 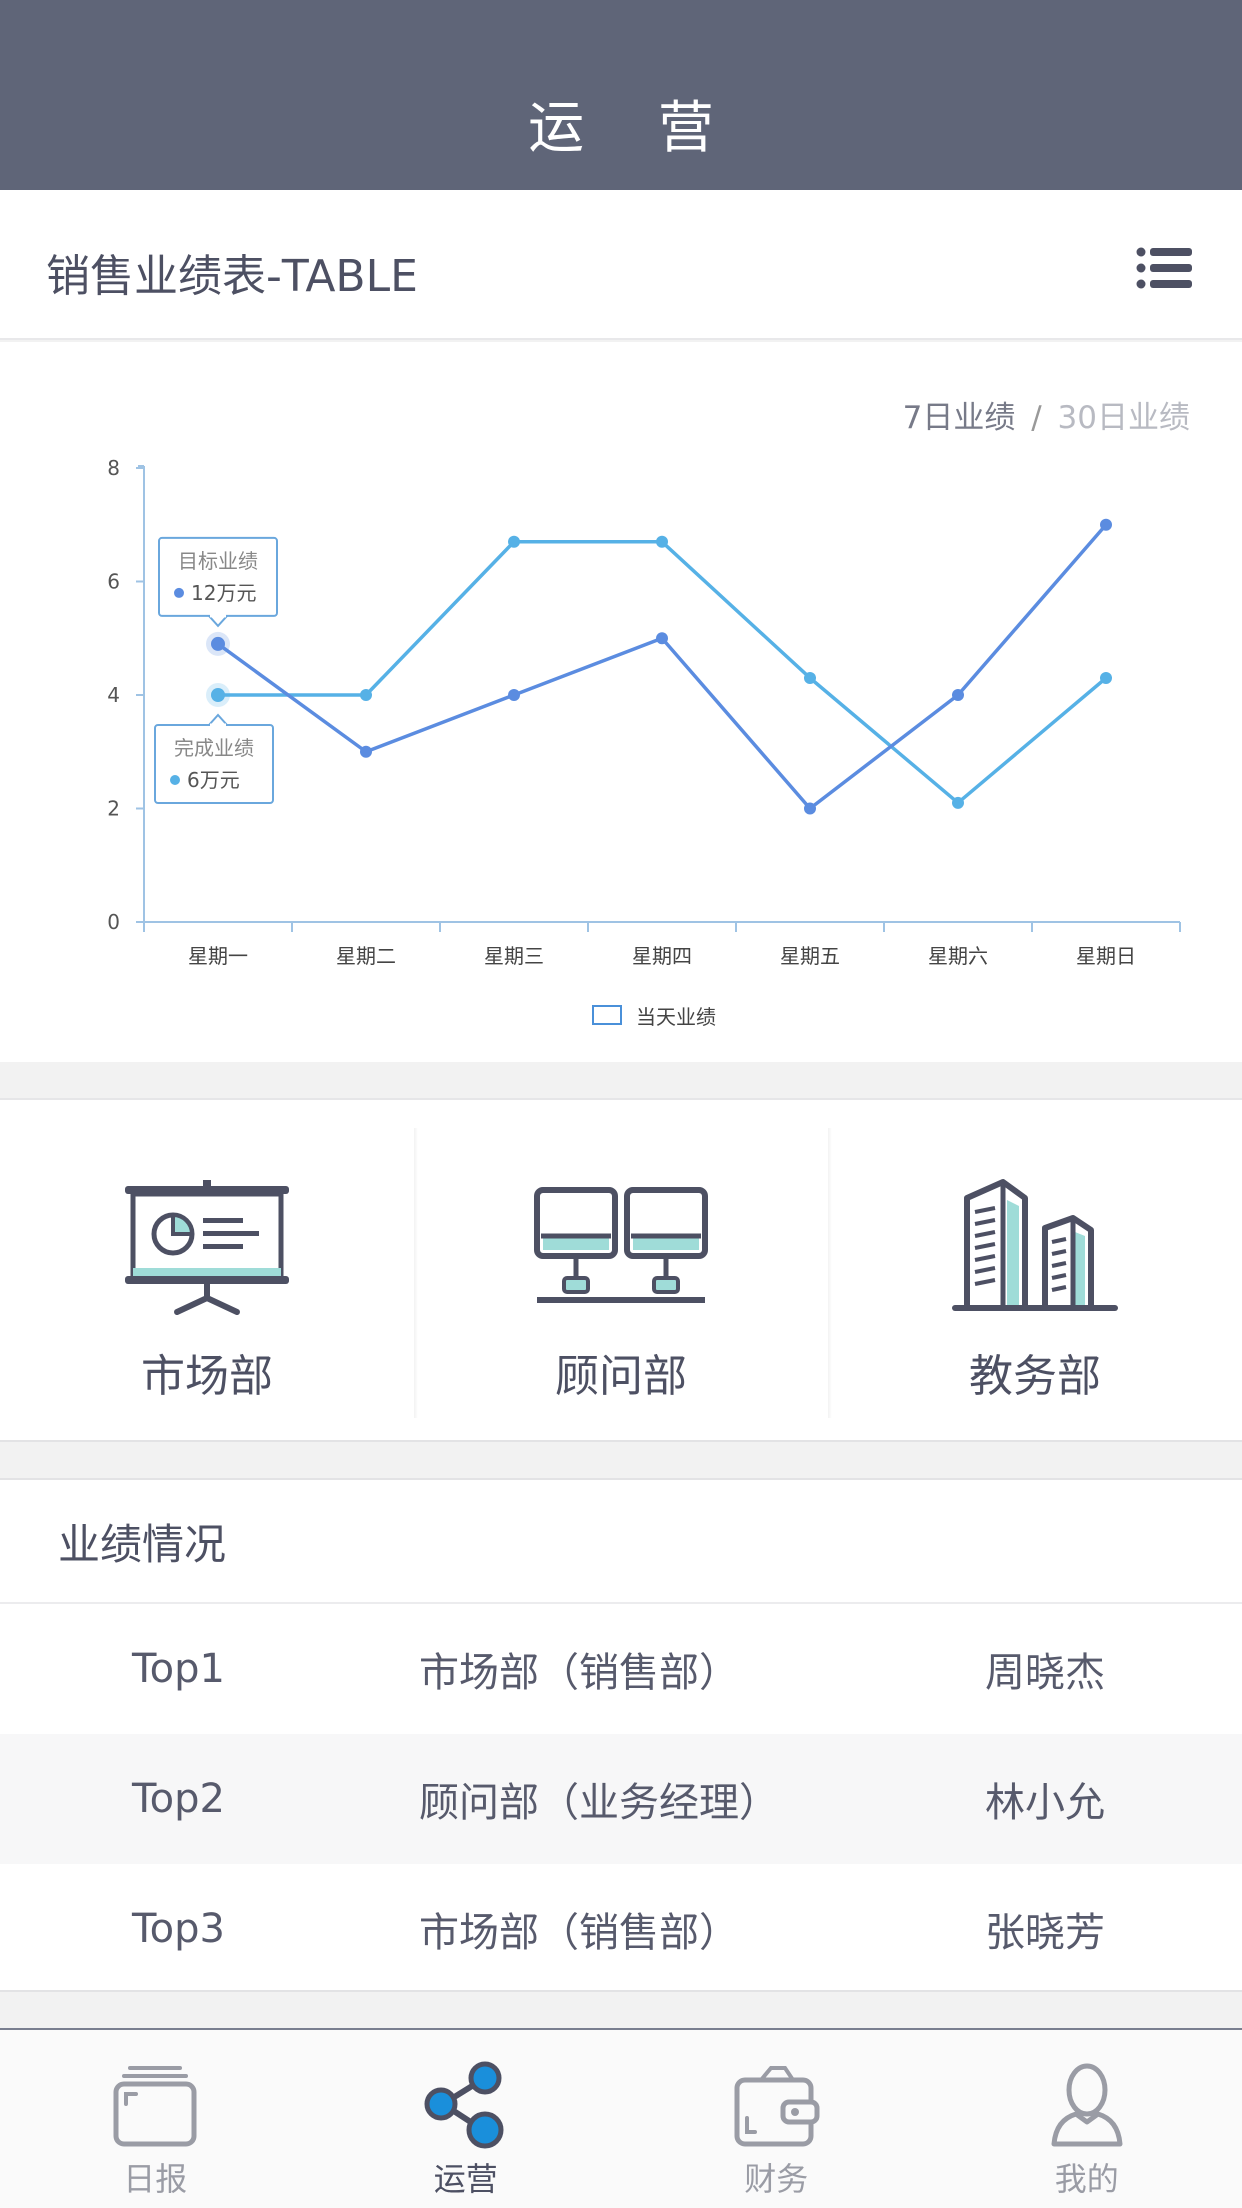 I want to click on department-market: 市场部, so click(x=207, y=1270).